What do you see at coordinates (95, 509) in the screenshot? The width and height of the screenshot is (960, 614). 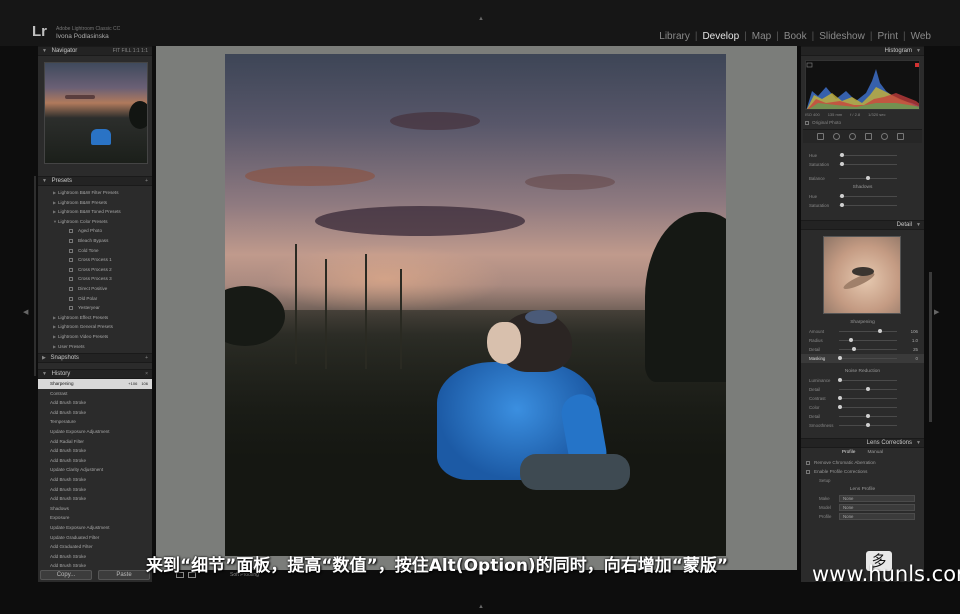 I see `history-item: Shadows` at bounding box center [95, 509].